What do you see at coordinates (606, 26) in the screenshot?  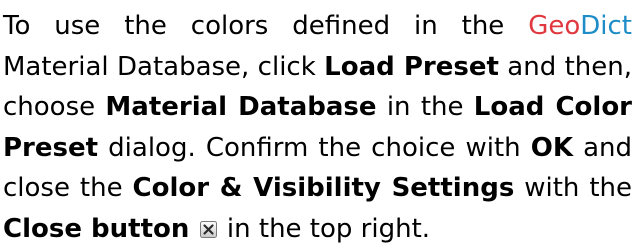 I see `brand-name-dict: Dict` at bounding box center [606, 26].